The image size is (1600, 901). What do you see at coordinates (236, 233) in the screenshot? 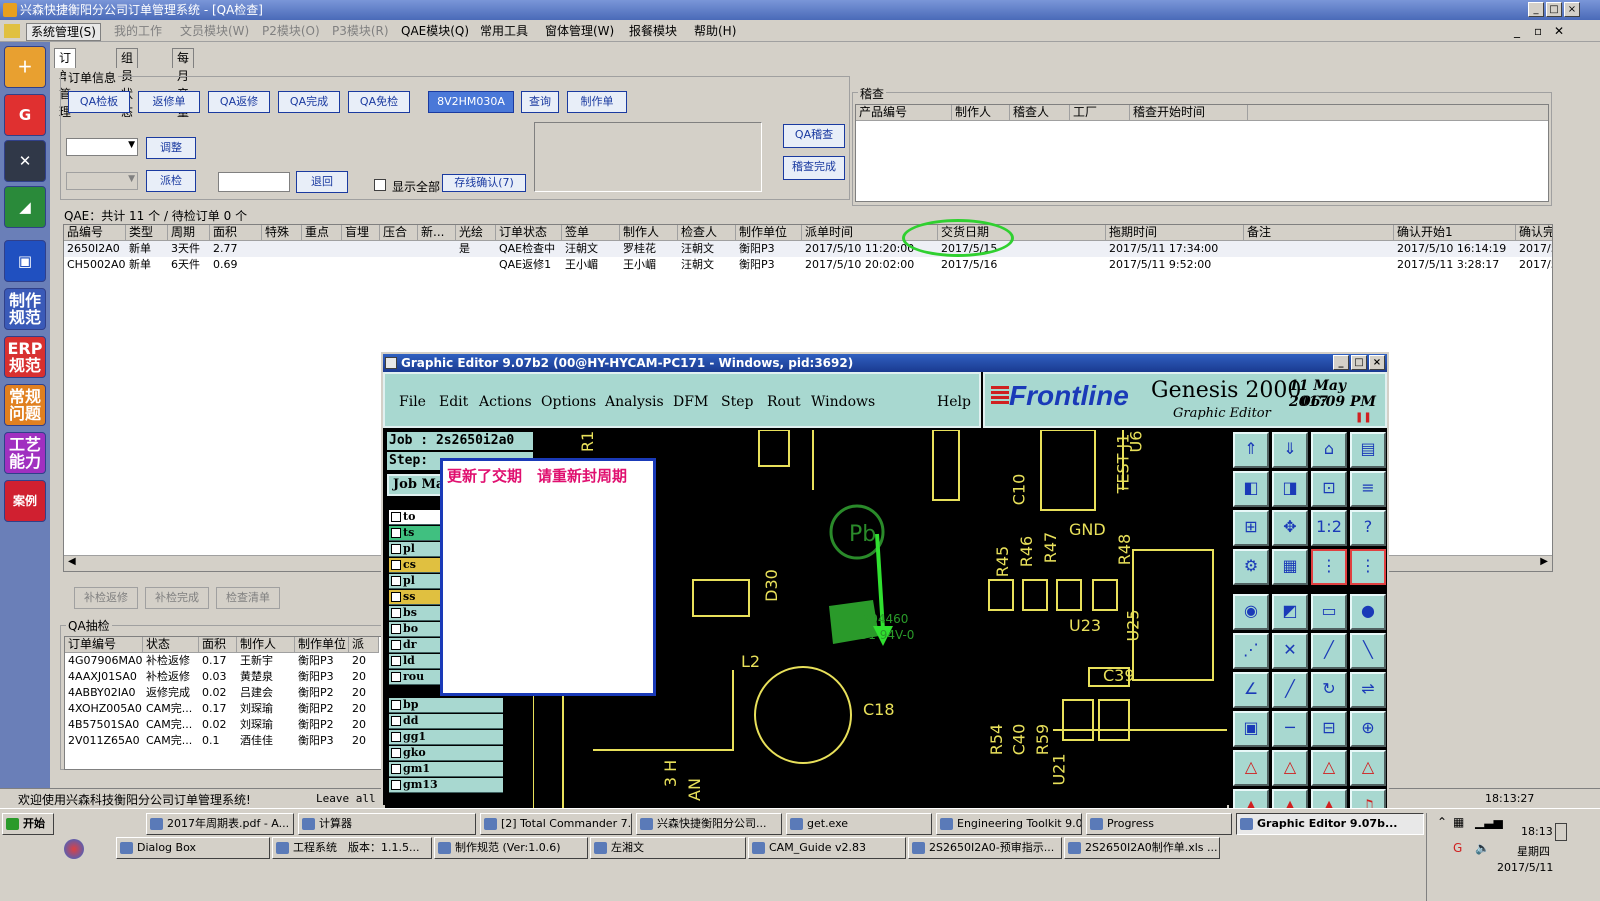
I see `order-col-header: 面积` at bounding box center [236, 233].